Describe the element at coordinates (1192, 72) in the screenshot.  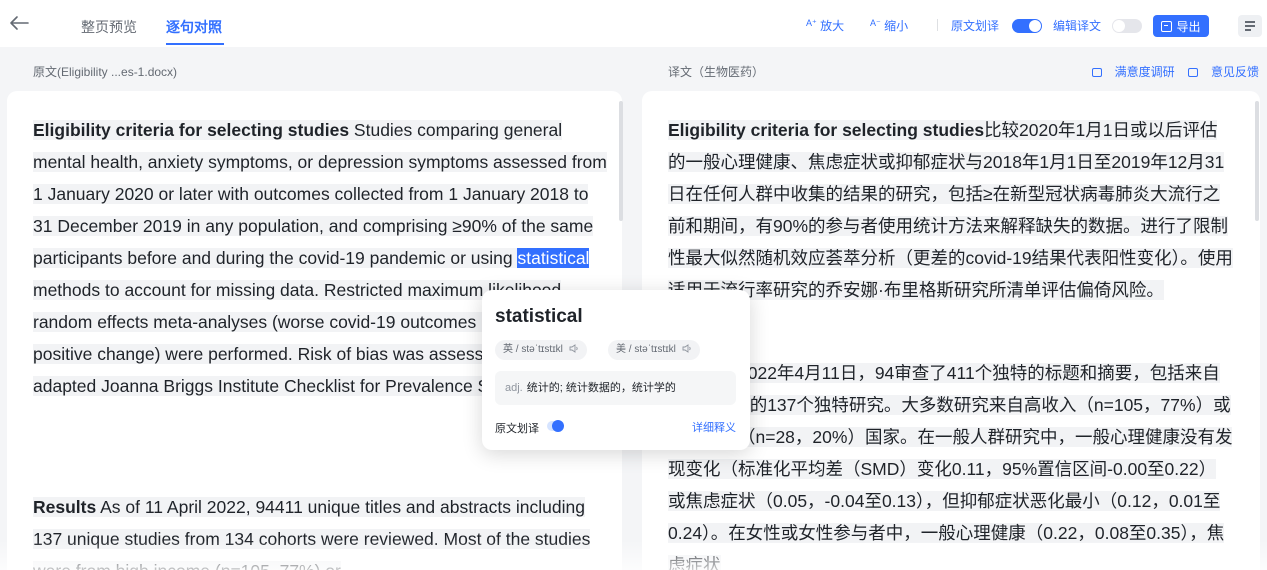
I see `mail-icon` at that location.